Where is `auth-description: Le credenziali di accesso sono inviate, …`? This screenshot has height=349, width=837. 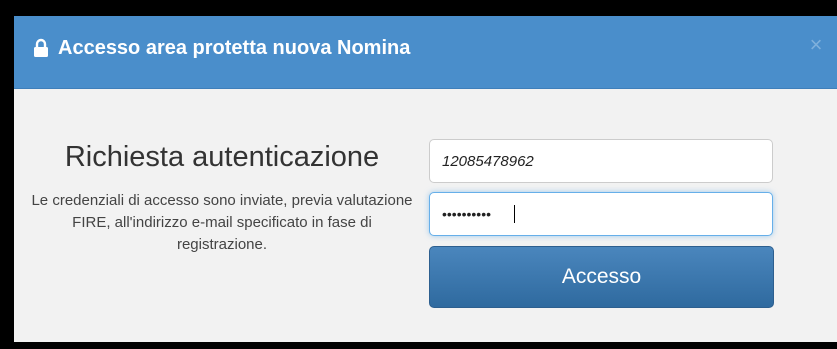 auth-description: Le credenziali di accesso sono inviate, … is located at coordinates (222, 222).